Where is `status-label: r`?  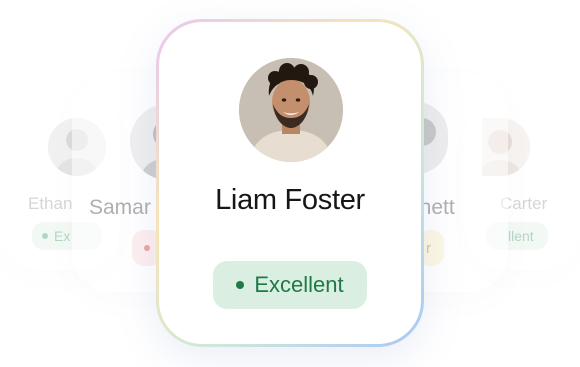
status-label: r is located at coordinates (428, 248).